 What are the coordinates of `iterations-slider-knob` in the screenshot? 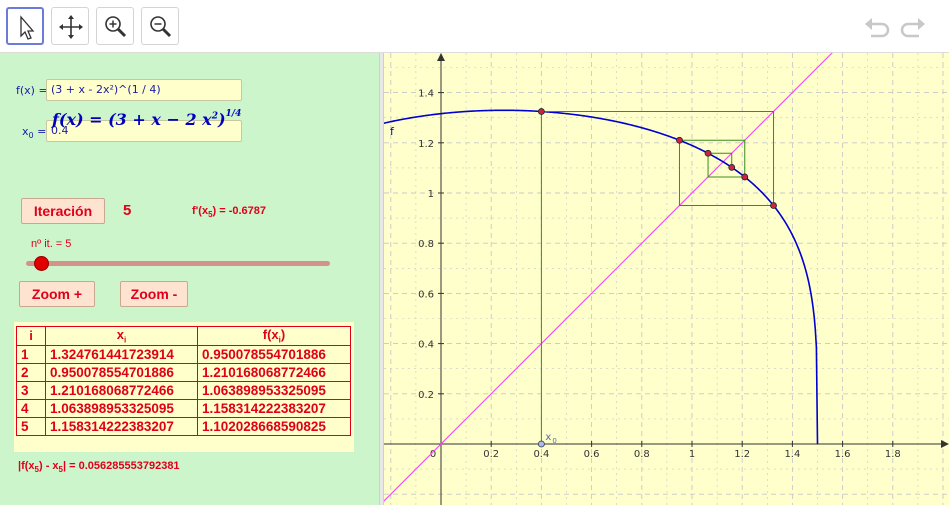 It's located at (41, 263).